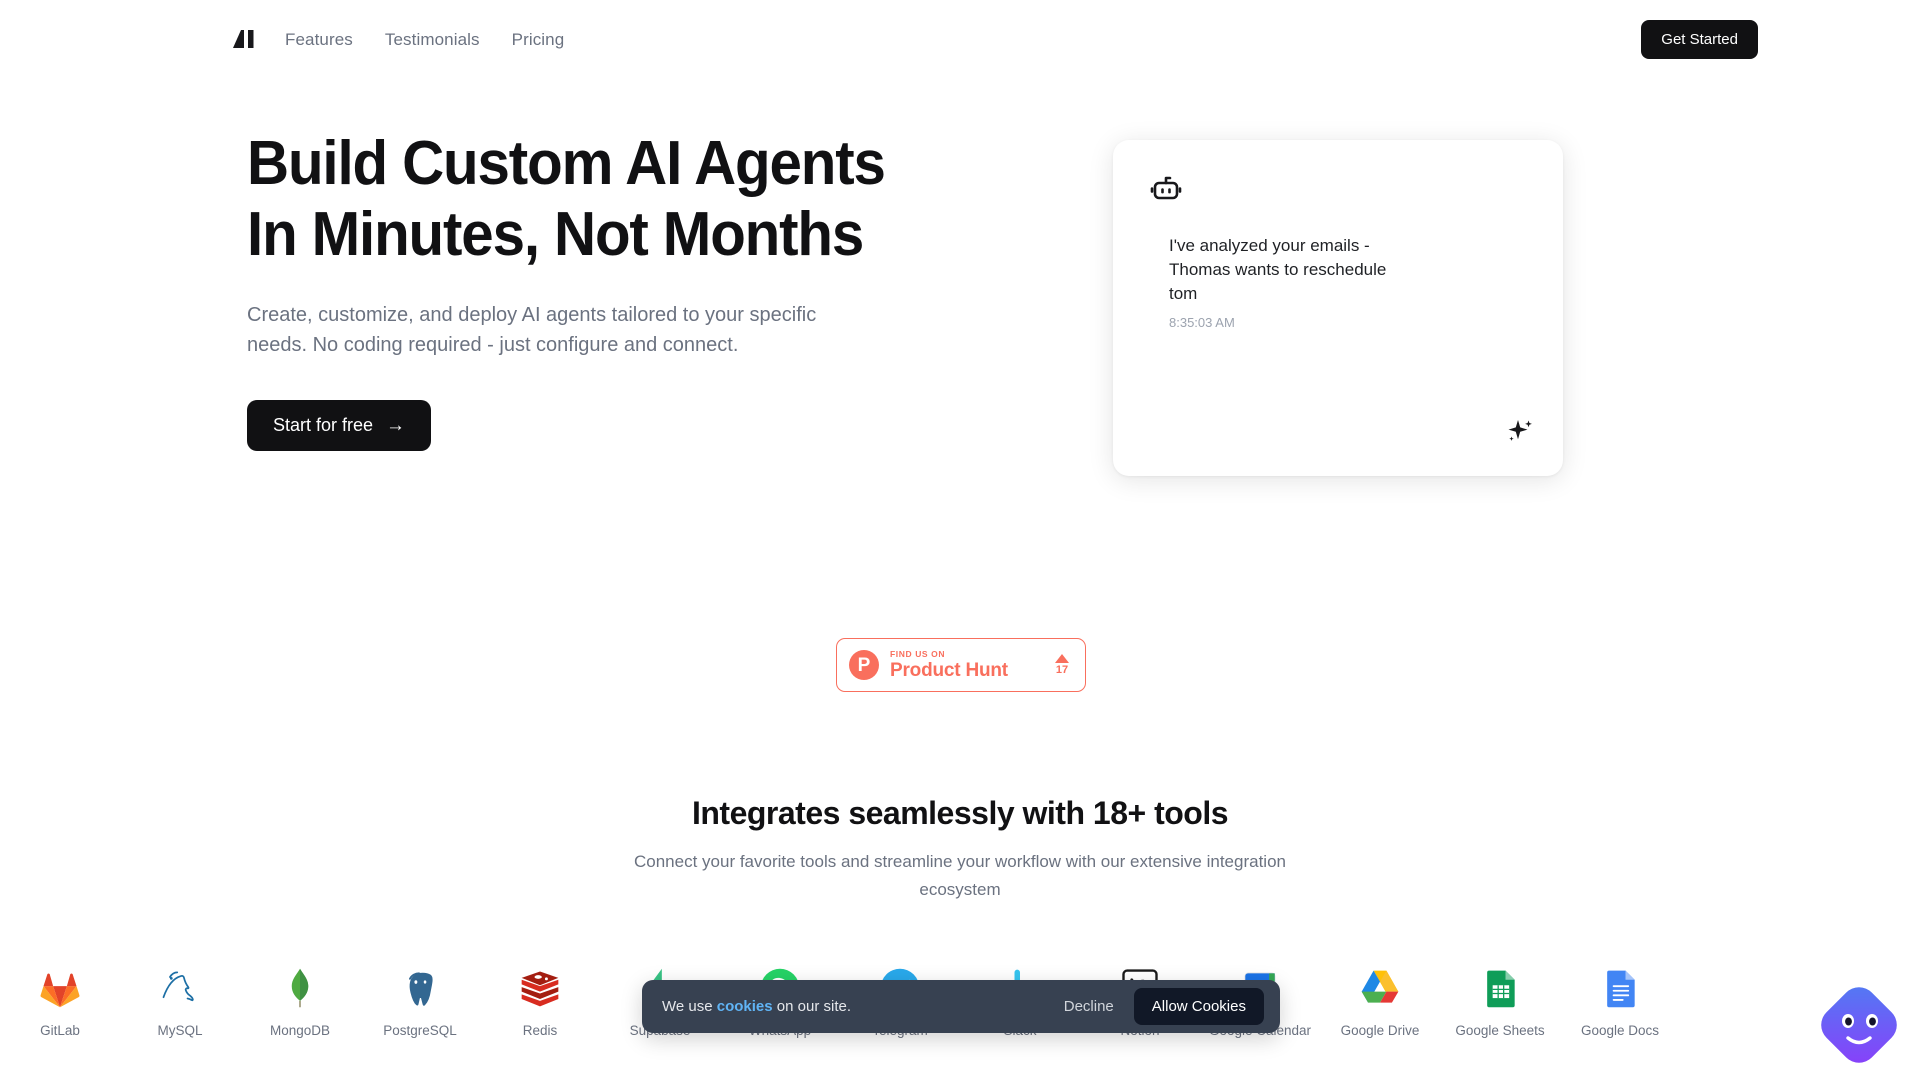 This screenshot has width=1920, height=1080. What do you see at coordinates (812, 1006) in the screenshot?
I see `cookie-text-after: on our site.` at bounding box center [812, 1006].